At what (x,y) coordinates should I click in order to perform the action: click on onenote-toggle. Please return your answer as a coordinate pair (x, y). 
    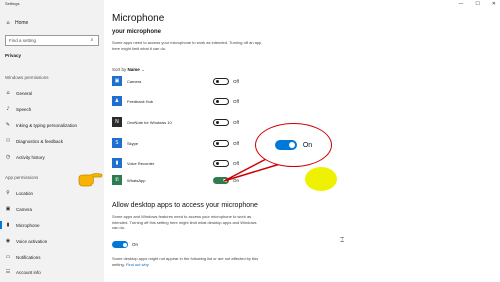
    Looking at the image, I should click on (221, 122).